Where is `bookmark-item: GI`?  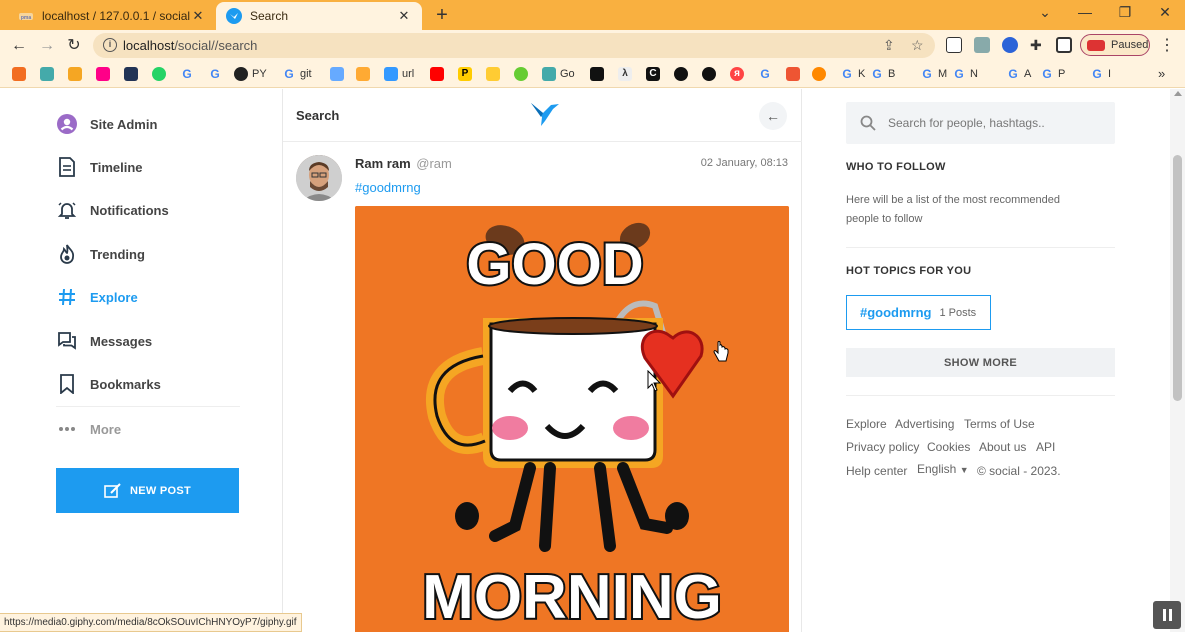
bookmark-item: GI is located at coordinates (1100, 74).